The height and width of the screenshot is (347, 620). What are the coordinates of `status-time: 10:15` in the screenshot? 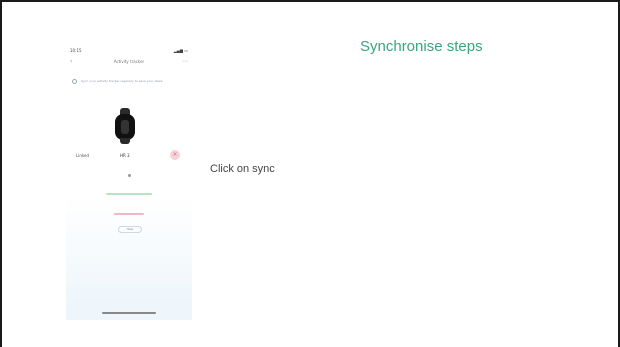 It's located at (76, 50).